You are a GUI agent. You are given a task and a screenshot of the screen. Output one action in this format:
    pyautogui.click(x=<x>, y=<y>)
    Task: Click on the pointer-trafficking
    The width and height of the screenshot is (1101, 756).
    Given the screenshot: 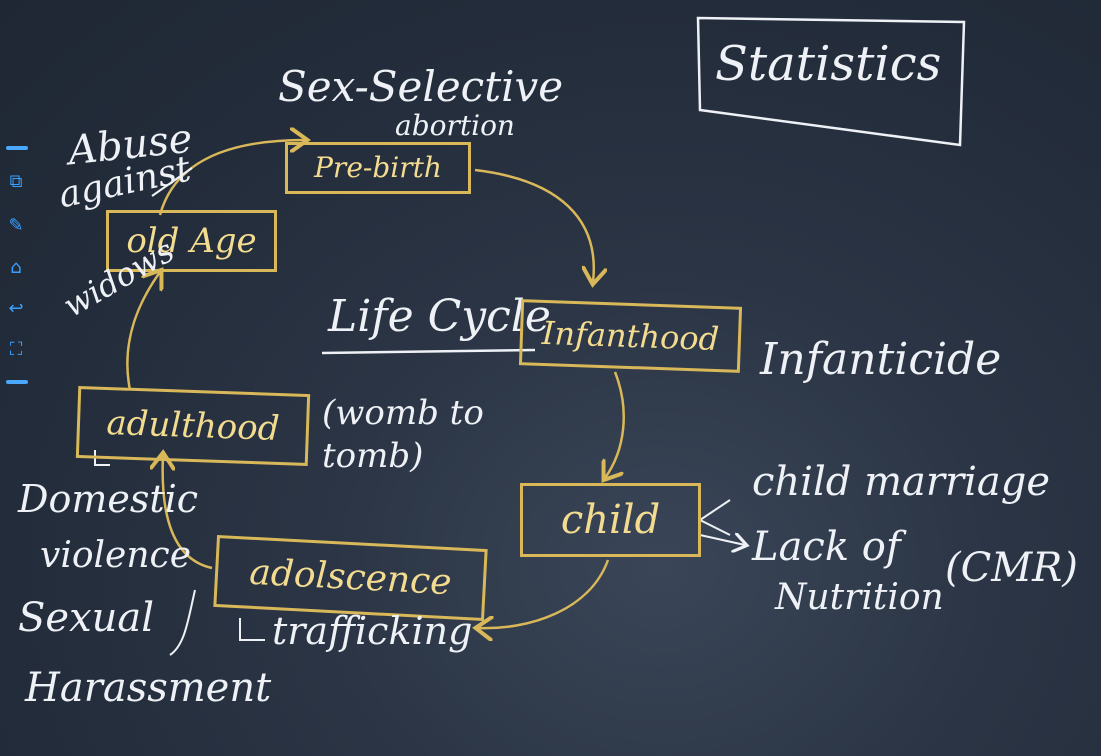 What is the action you would take?
    pyautogui.click(x=252, y=629)
    